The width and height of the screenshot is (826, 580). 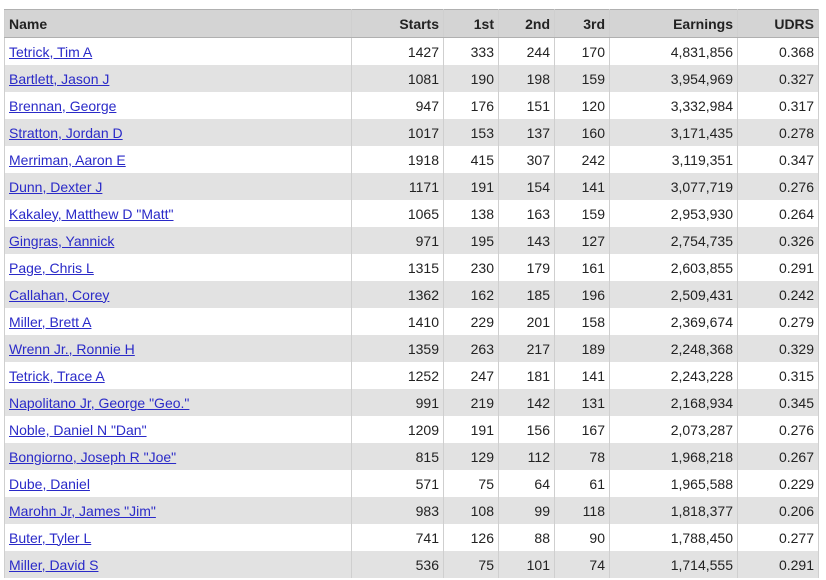 I want to click on third-cell: 159, so click(x=582, y=213).